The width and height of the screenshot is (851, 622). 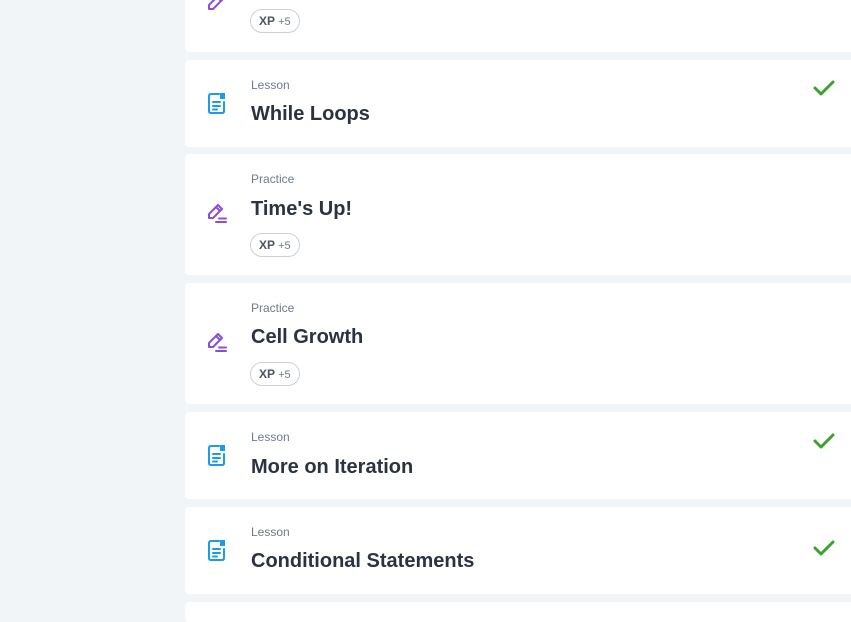 I want to click on item-title: More on Iteration, so click(x=332, y=467).